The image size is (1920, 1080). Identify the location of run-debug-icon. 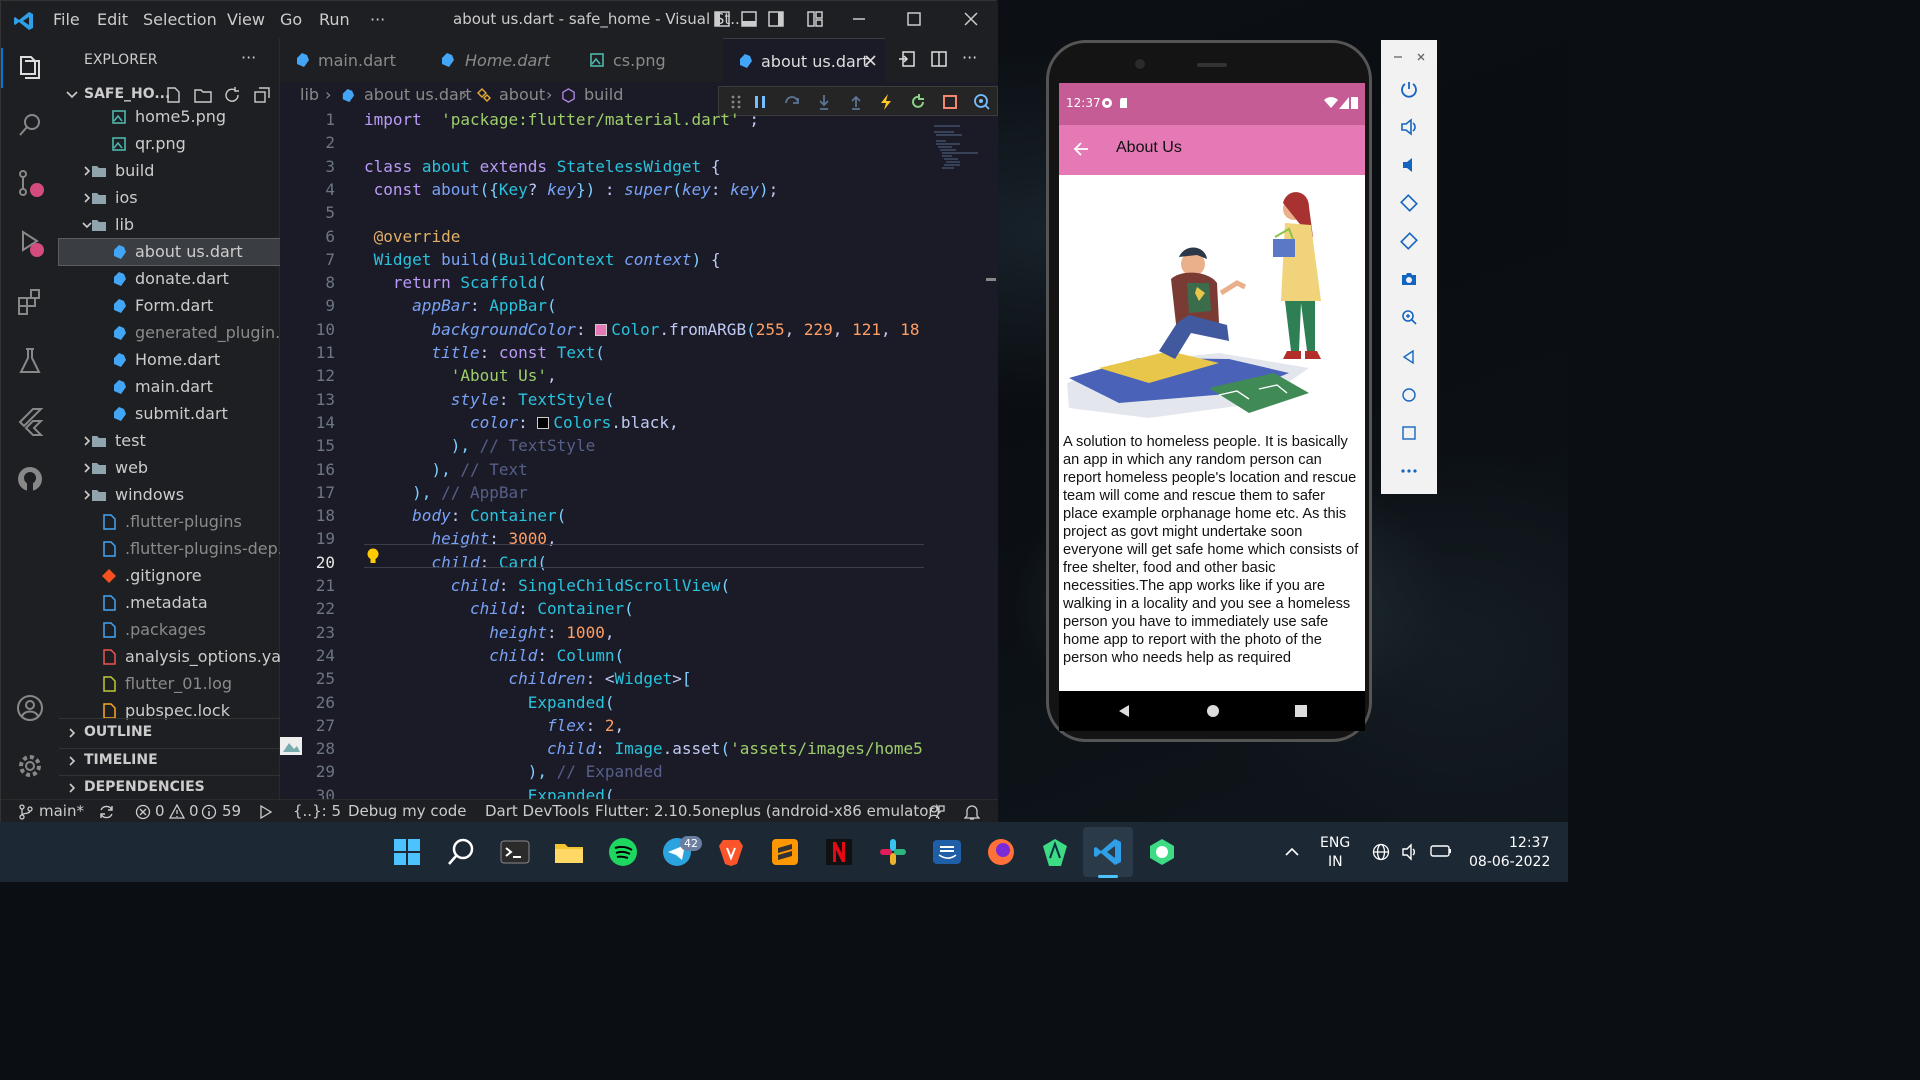
(30, 243).